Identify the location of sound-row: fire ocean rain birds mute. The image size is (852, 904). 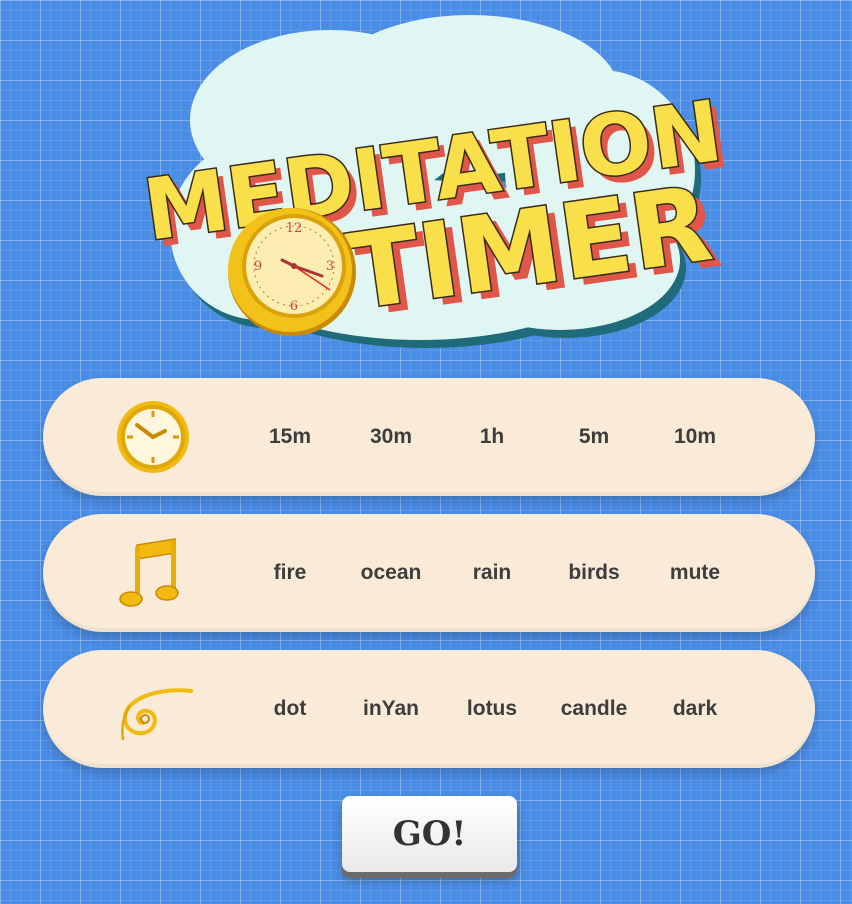
(429, 573).